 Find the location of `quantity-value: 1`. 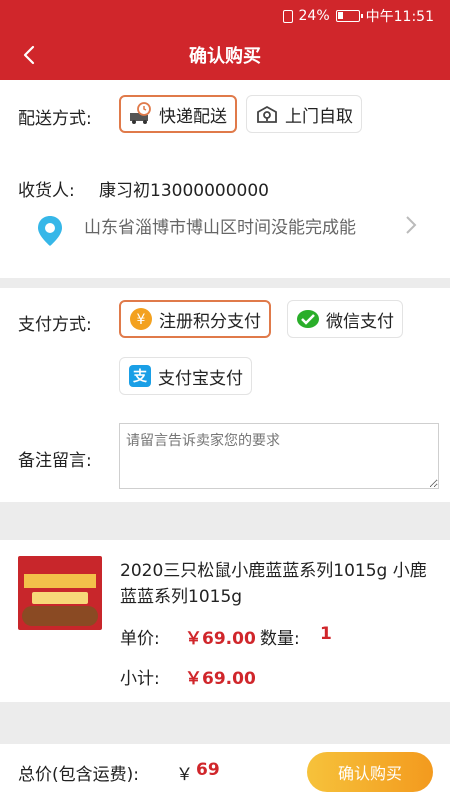

quantity-value: 1 is located at coordinates (326, 634).